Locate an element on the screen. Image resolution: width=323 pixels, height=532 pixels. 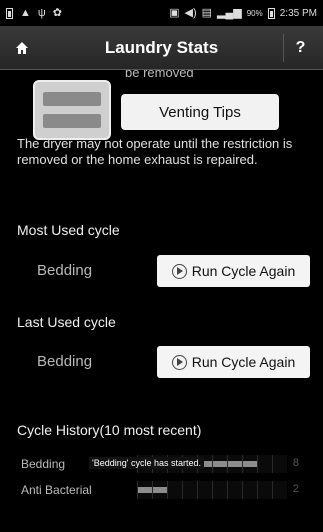
history-bar is located at coordinates (212, 490).